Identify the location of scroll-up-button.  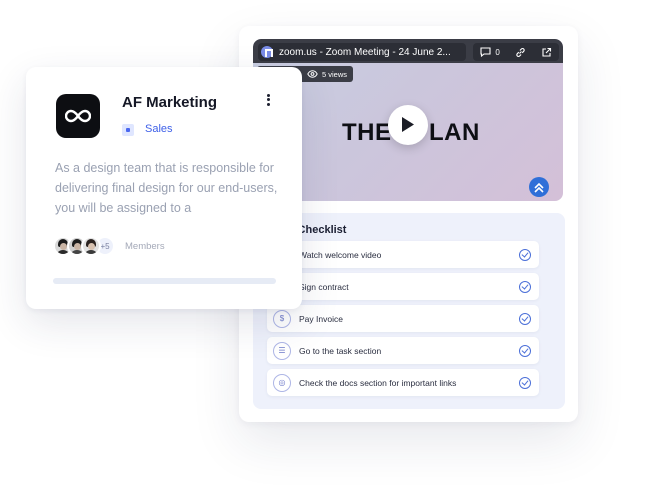
(539, 187).